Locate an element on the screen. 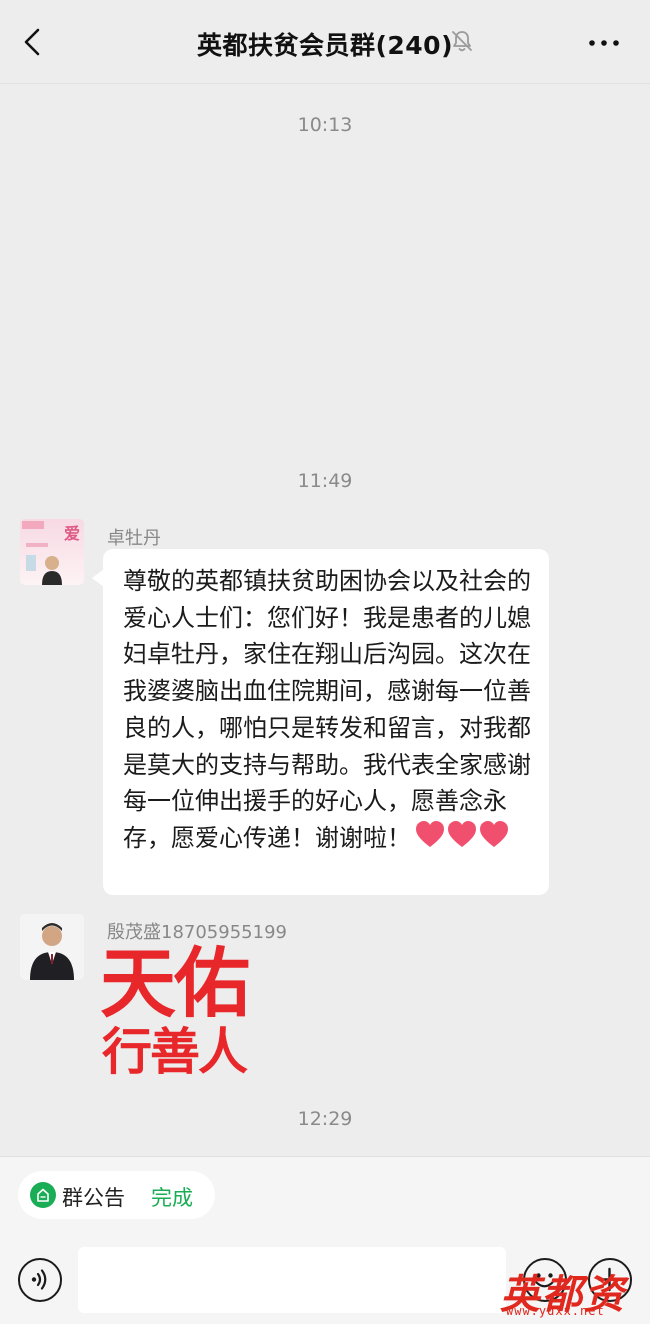 Image resolution: width=650 pixels, height=1324 pixels. watermark-logo: 英都资讯 www.ydxx.net is located at coordinates (575, 1293).